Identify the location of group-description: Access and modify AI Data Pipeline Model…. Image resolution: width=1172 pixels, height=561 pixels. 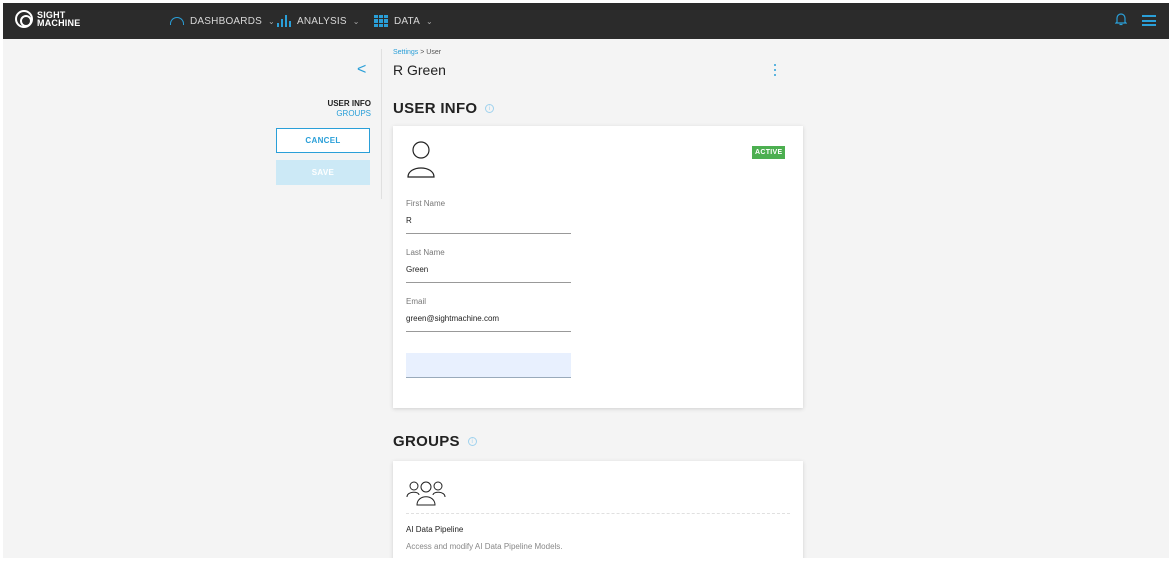
(484, 546).